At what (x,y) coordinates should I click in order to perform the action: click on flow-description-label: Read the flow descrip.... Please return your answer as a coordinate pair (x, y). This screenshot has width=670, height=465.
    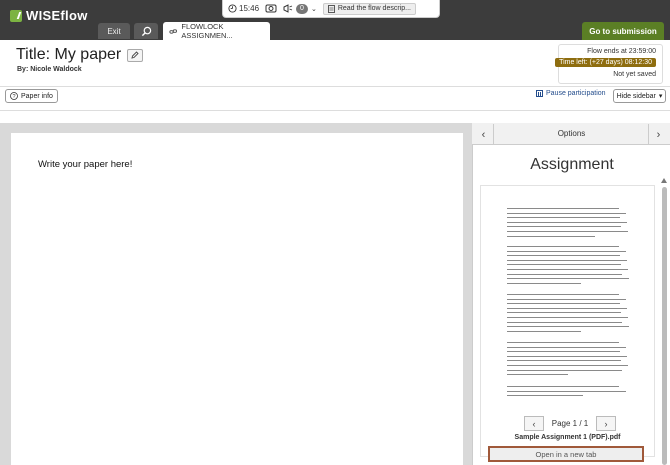
    Looking at the image, I should click on (374, 8).